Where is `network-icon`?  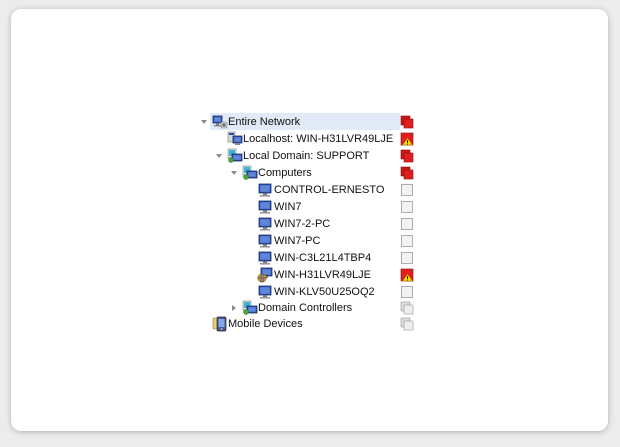 network-icon is located at coordinates (220, 122).